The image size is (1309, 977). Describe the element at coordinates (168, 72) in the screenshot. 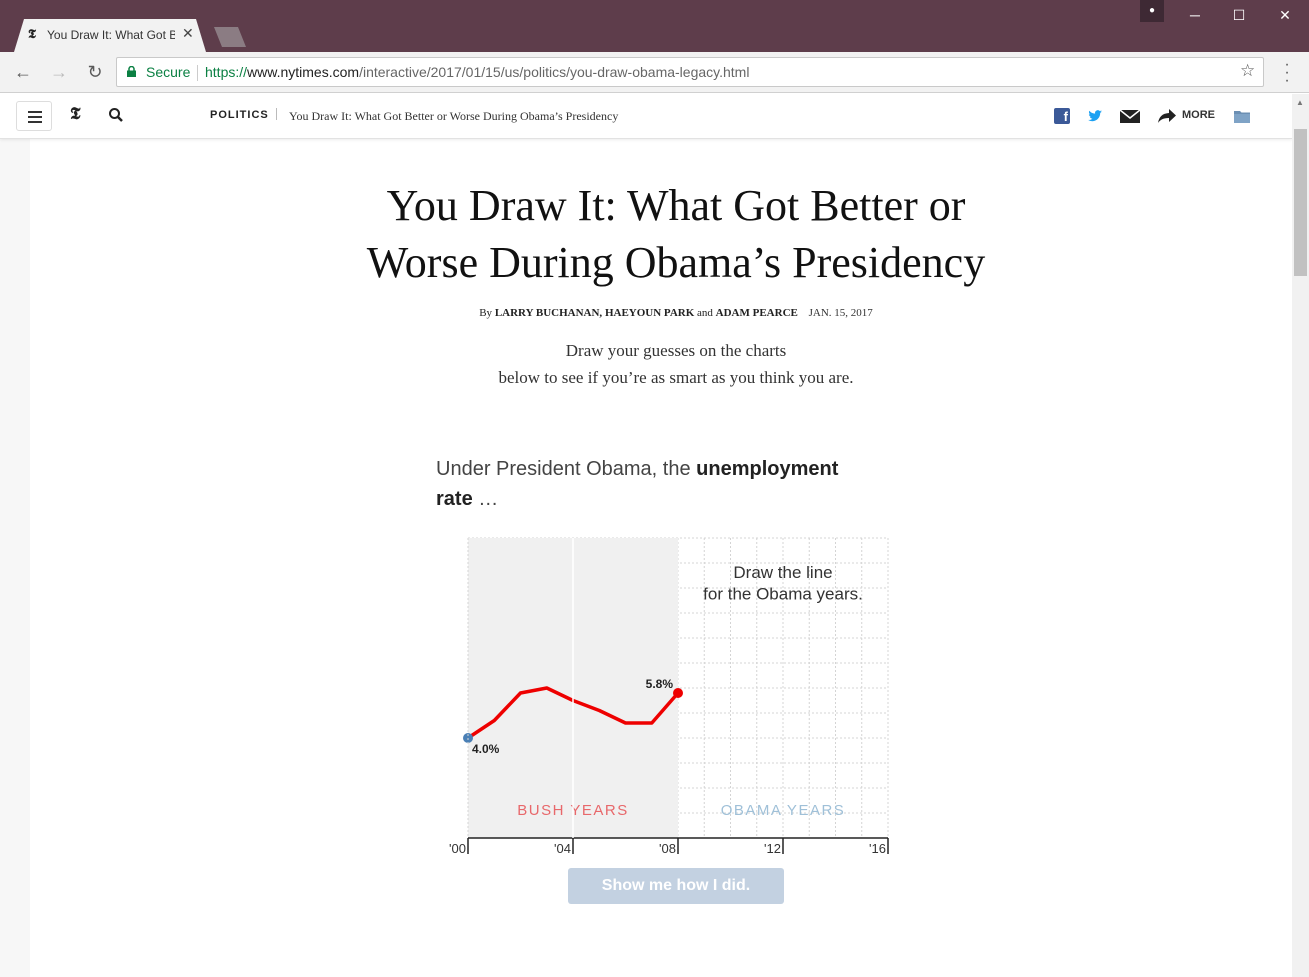

I see `secure-label: Secure` at that location.